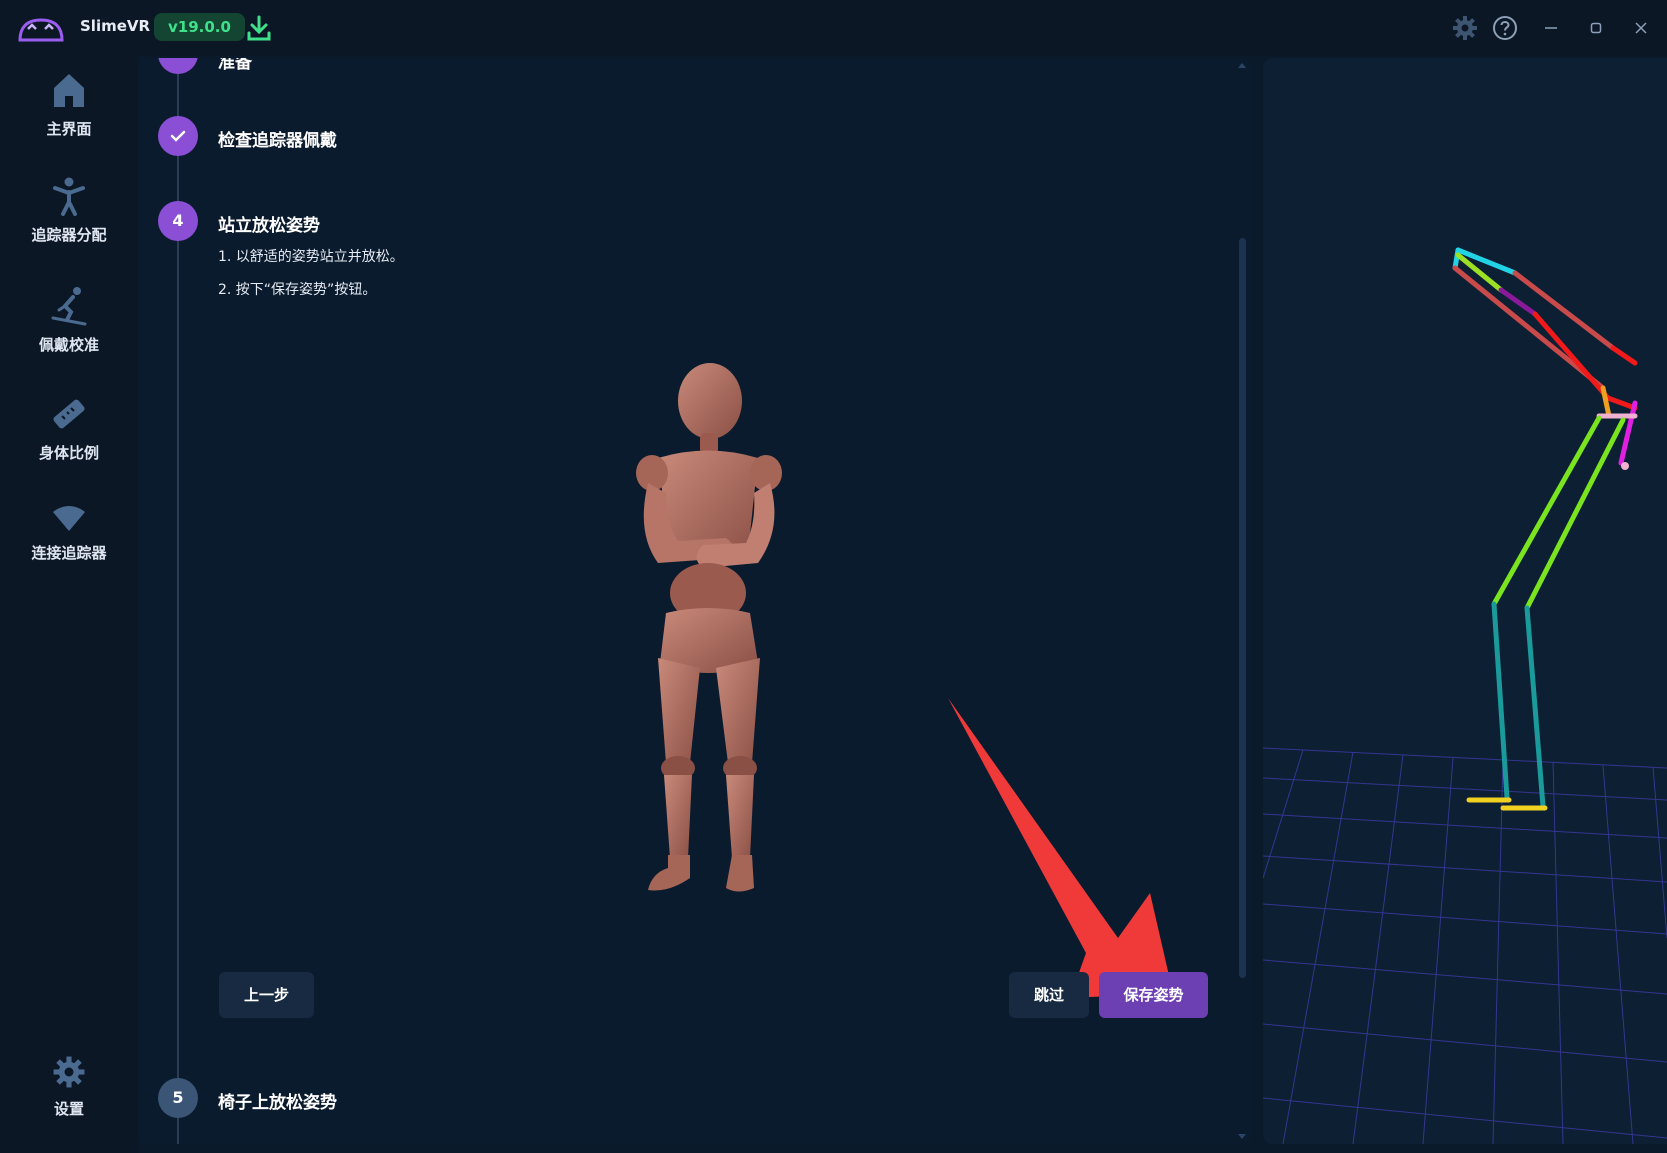 The image size is (1667, 1153). Describe the element at coordinates (69, 235) in the screenshot. I see `sidebar-item-label: 追踪器分配` at that location.